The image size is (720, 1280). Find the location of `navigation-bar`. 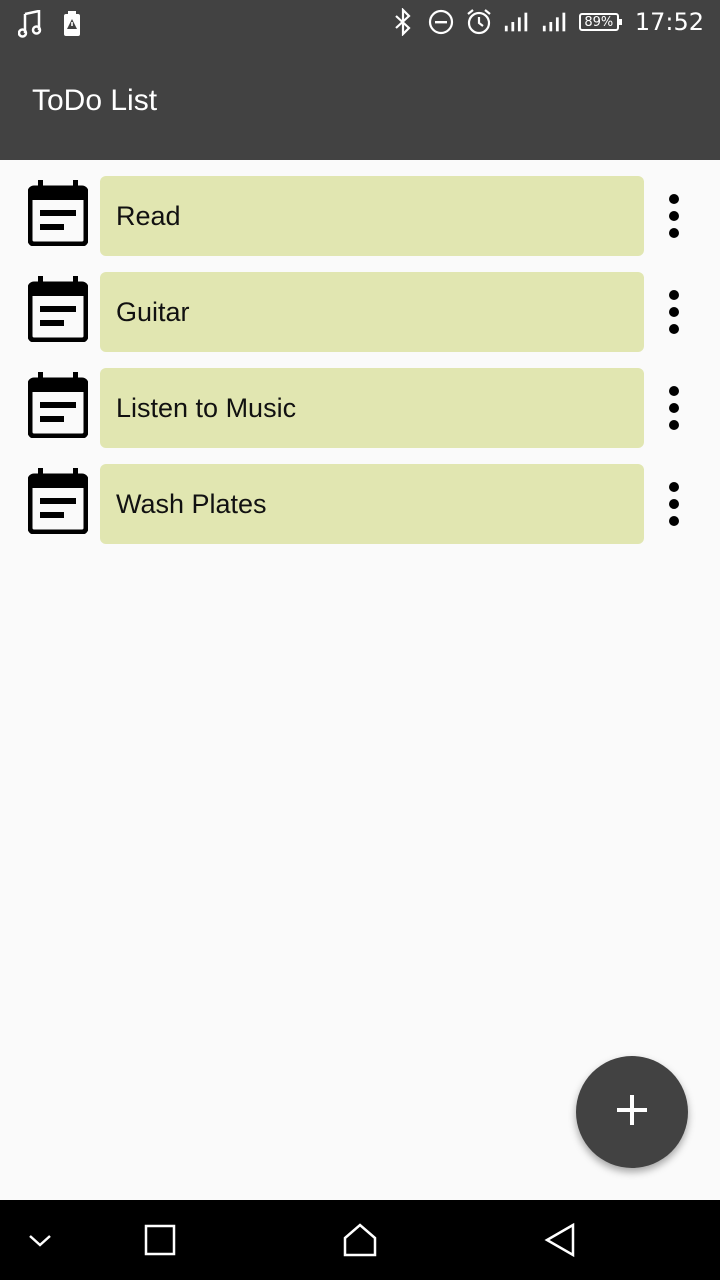

navigation-bar is located at coordinates (360, 1240).